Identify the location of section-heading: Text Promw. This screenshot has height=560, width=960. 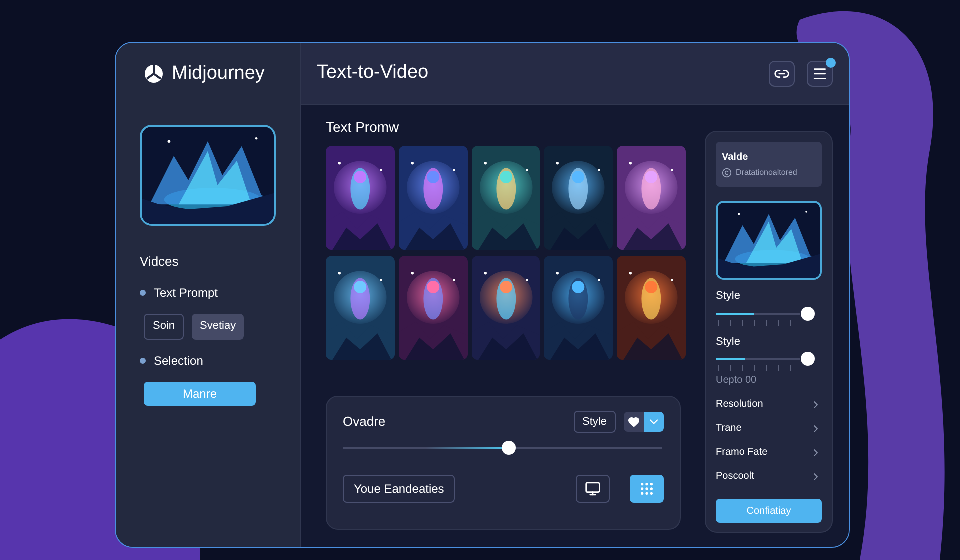
(363, 127).